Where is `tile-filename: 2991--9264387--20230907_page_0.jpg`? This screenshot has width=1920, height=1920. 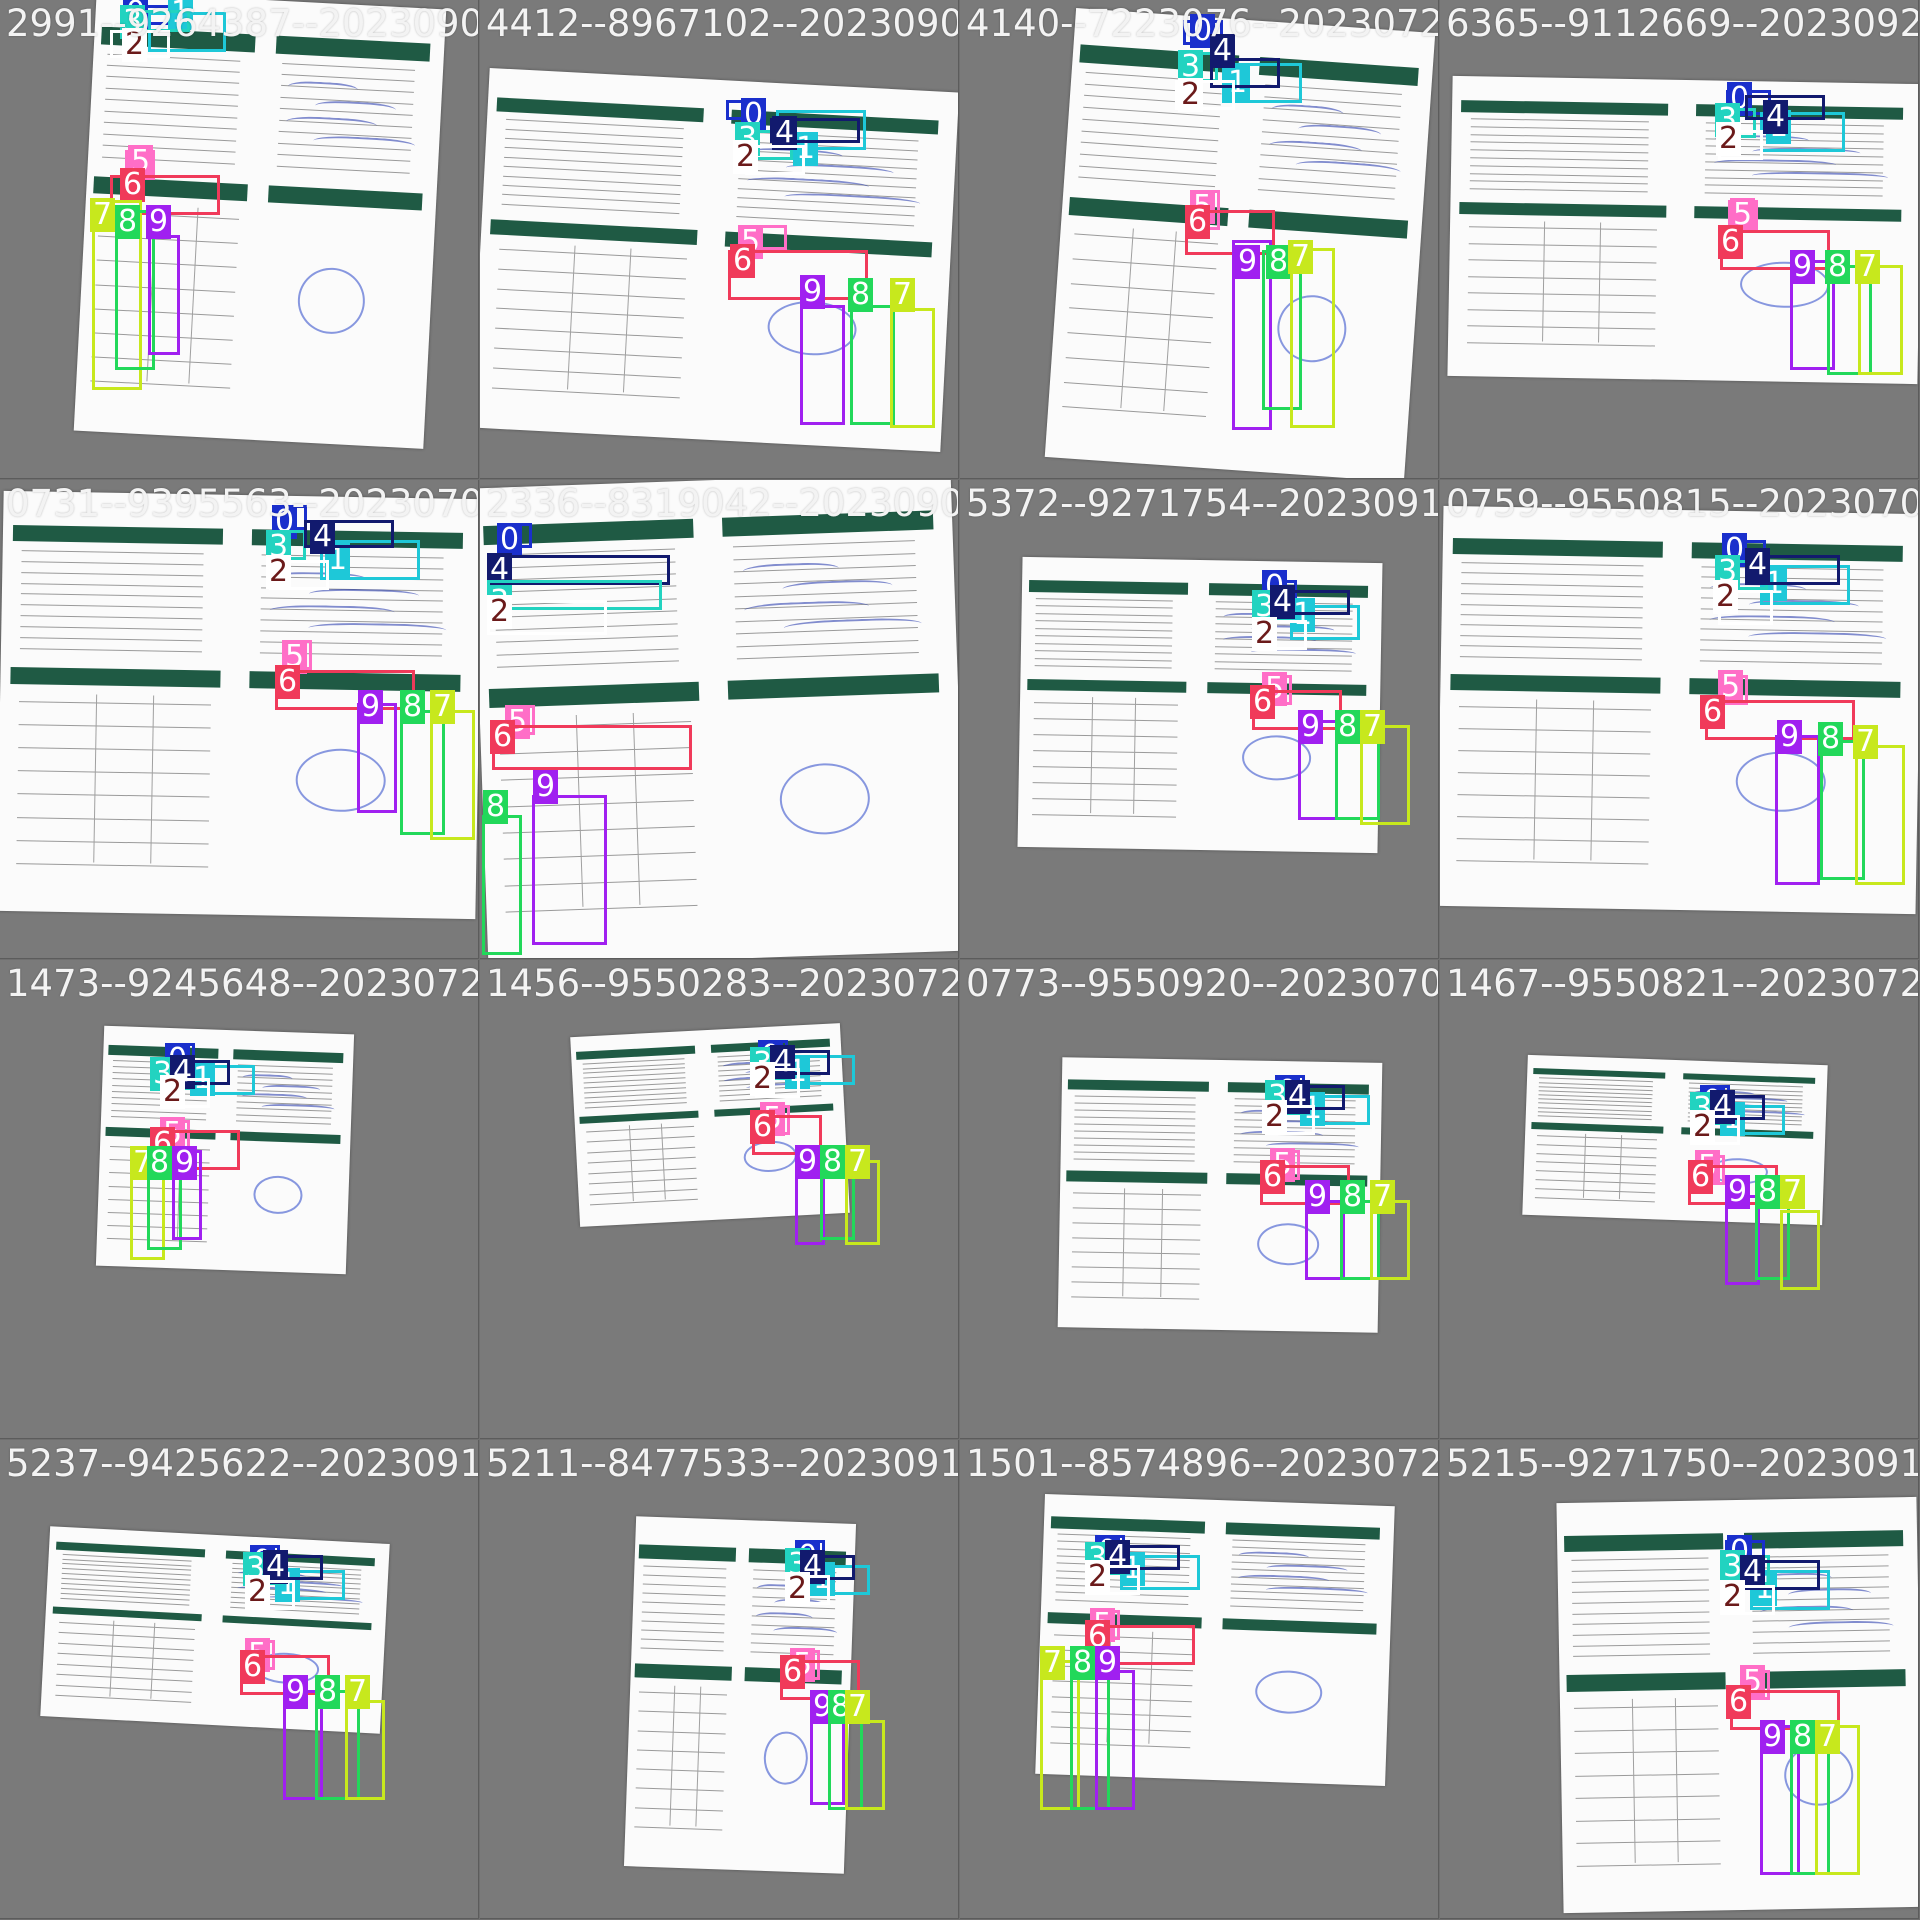
tile-filename: 2991--9264387--20230907_page_0.jpg is located at coordinates (242, 23).